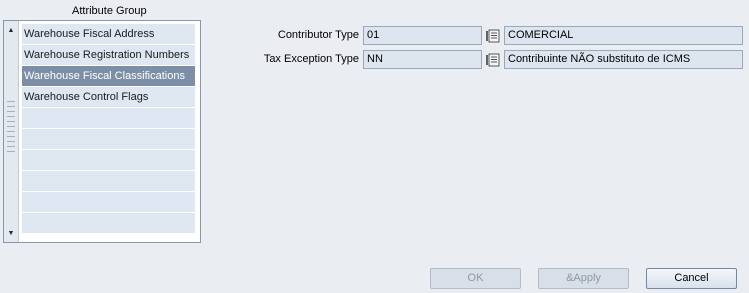 The width and height of the screenshot is (749, 293). I want to click on scroll-grip, so click(11, 127).